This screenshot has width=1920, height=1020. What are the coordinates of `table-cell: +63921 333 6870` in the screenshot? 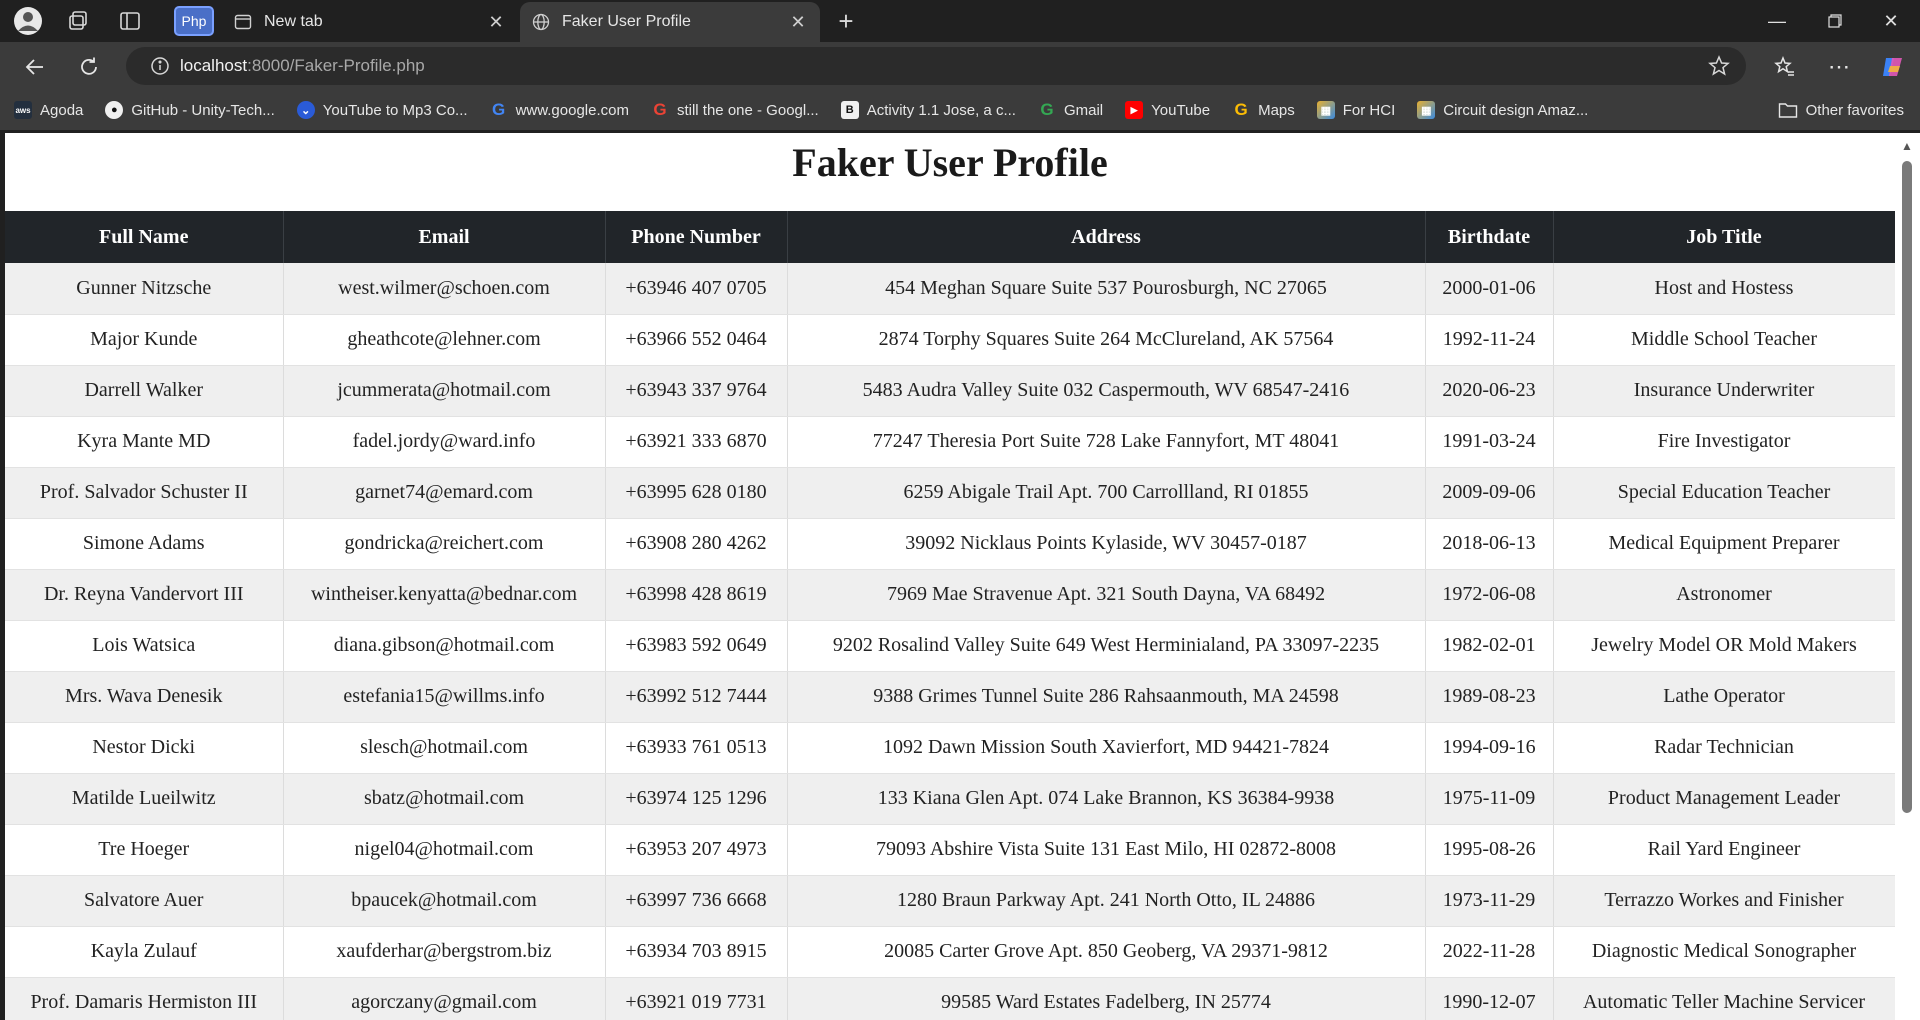 It's located at (696, 442).